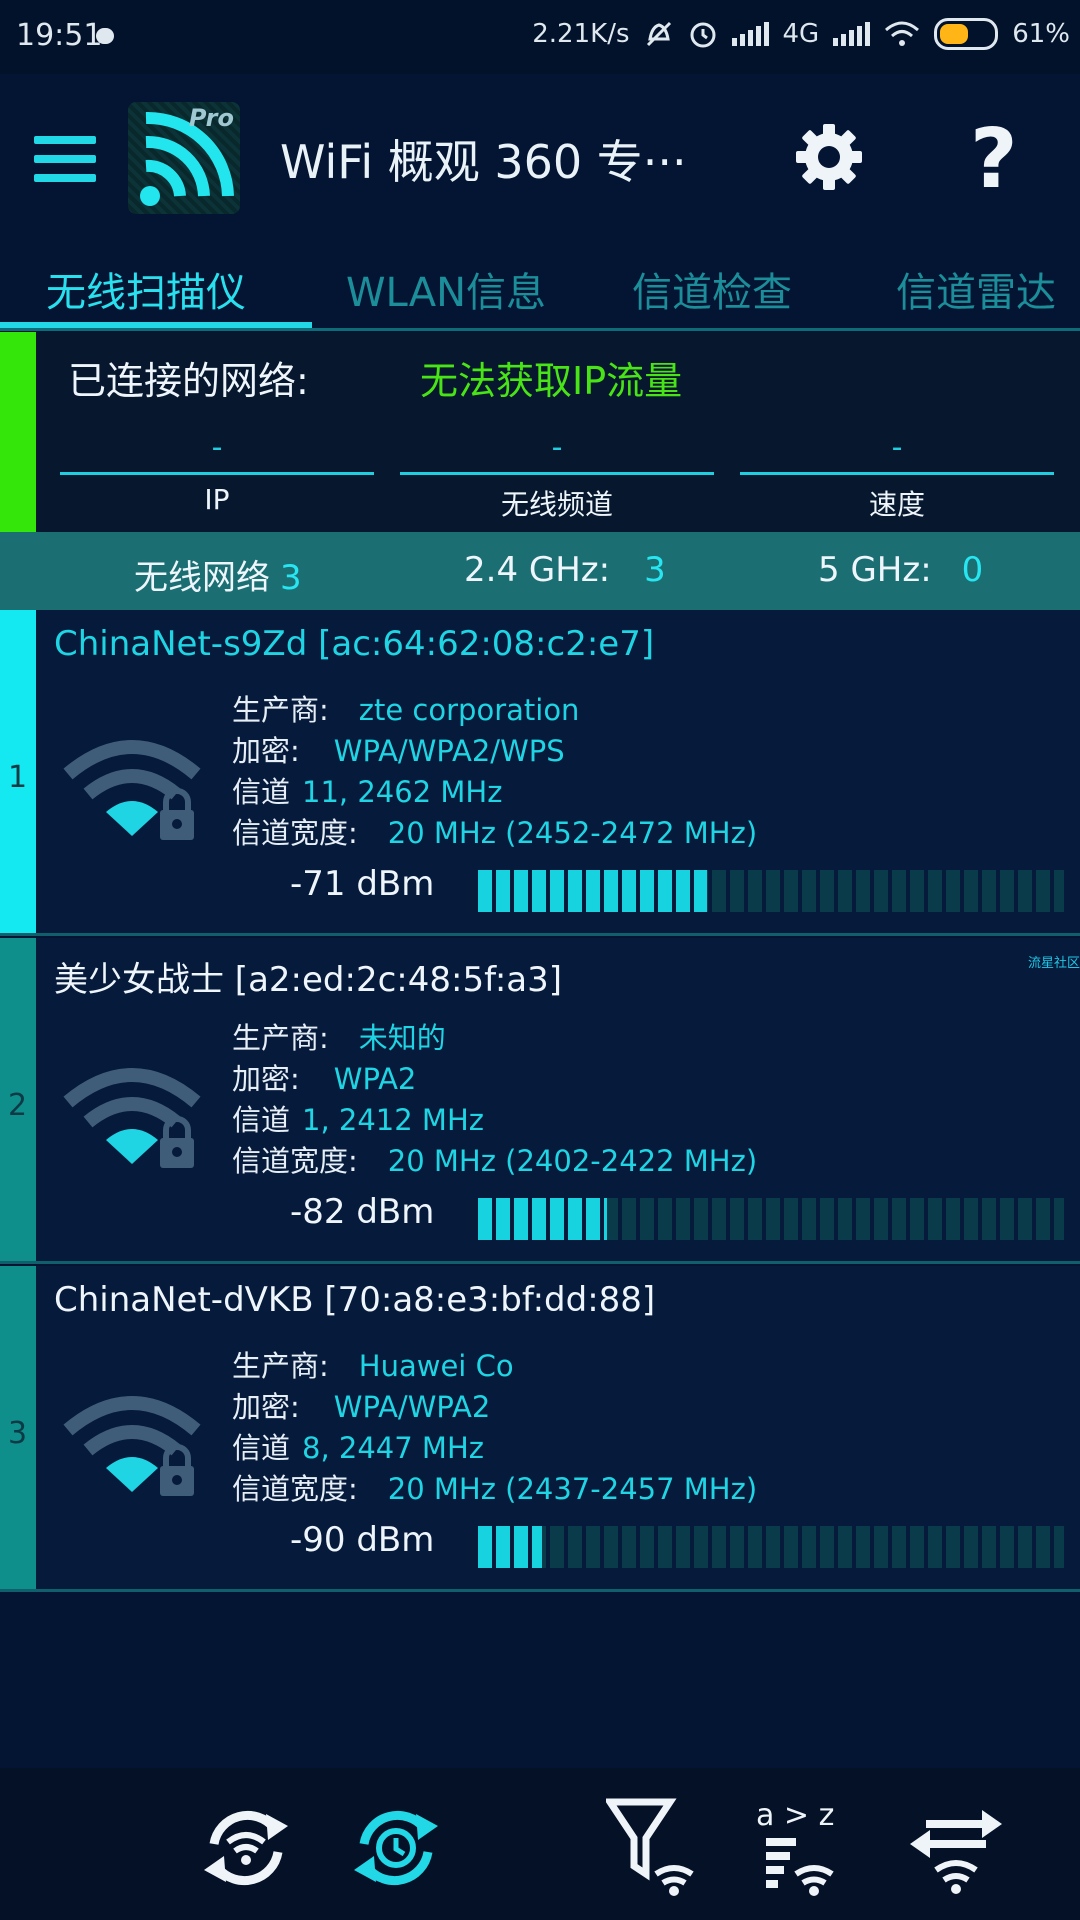 Image resolution: width=1080 pixels, height=1920 pixels. Describe the element at coordinates (358, 1448) in the screenshot. I see `channel-row: 信道 8, 2447 MHz` at that location.